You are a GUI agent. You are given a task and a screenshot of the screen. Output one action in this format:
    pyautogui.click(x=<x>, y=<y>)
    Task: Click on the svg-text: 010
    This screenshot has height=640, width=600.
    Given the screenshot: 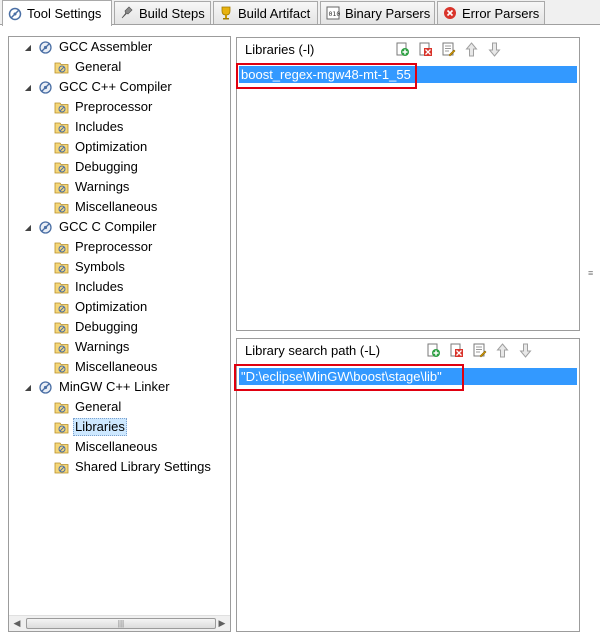 What is the action you would take?
    pyautogui.click(x=335, y=14)
    